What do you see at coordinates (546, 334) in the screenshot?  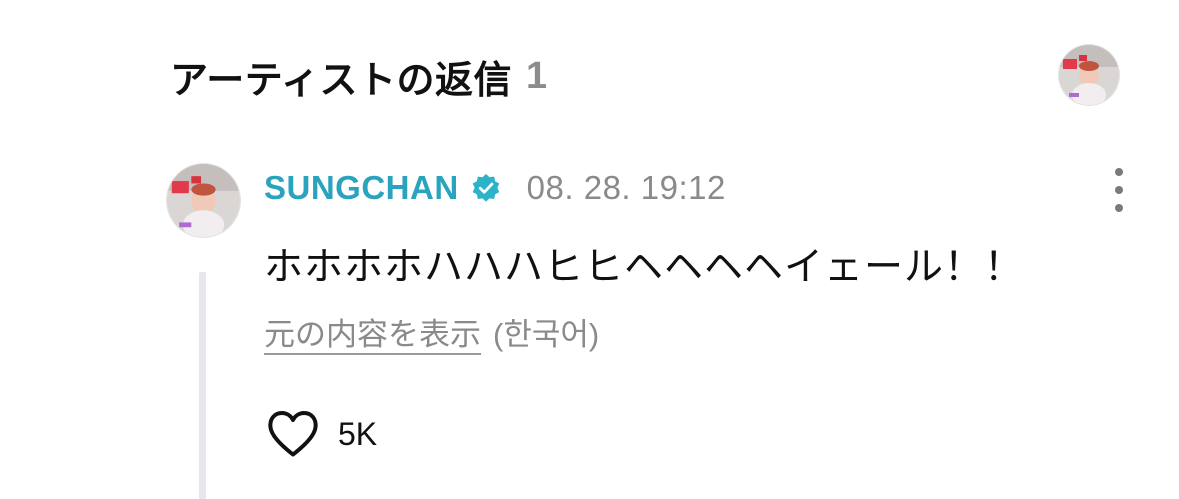 I see `original-language-label: (한국어)` at bounding box center [546, 334].